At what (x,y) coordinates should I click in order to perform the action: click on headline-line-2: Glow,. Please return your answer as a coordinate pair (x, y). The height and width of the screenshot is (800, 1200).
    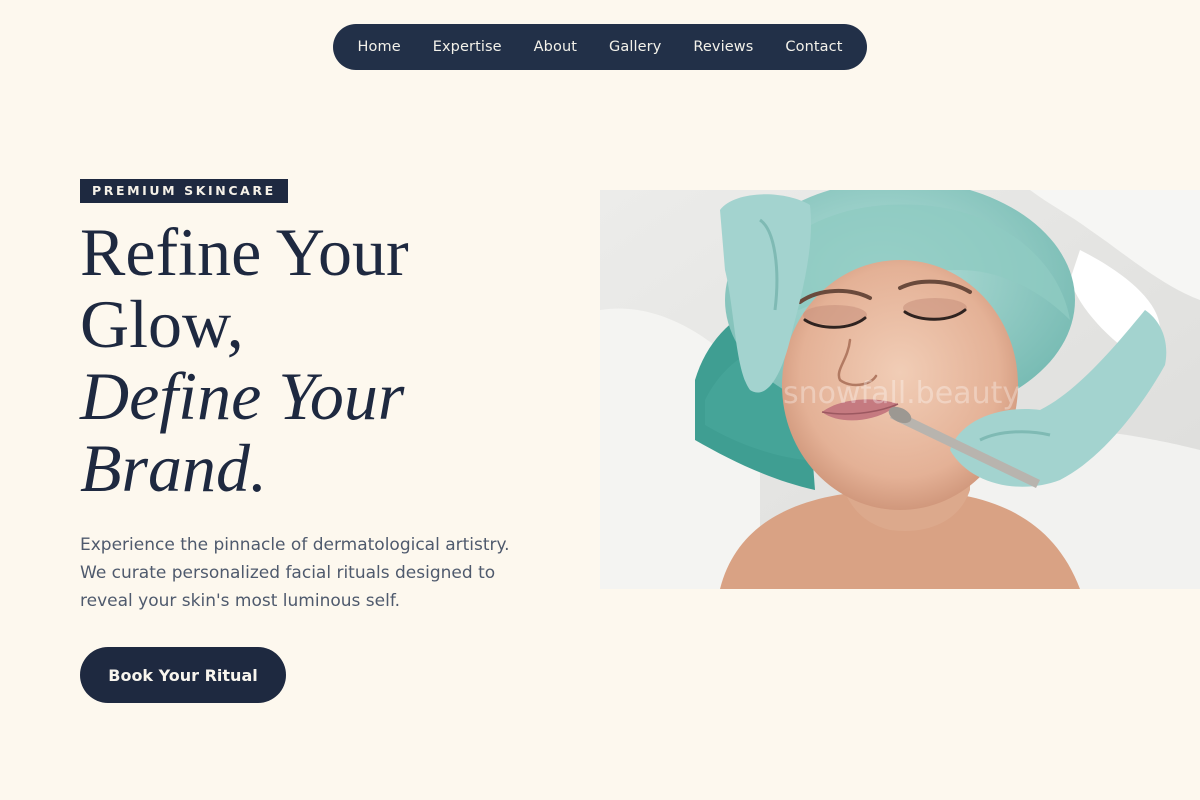
    Looking at the image, I should click on (162, 324).